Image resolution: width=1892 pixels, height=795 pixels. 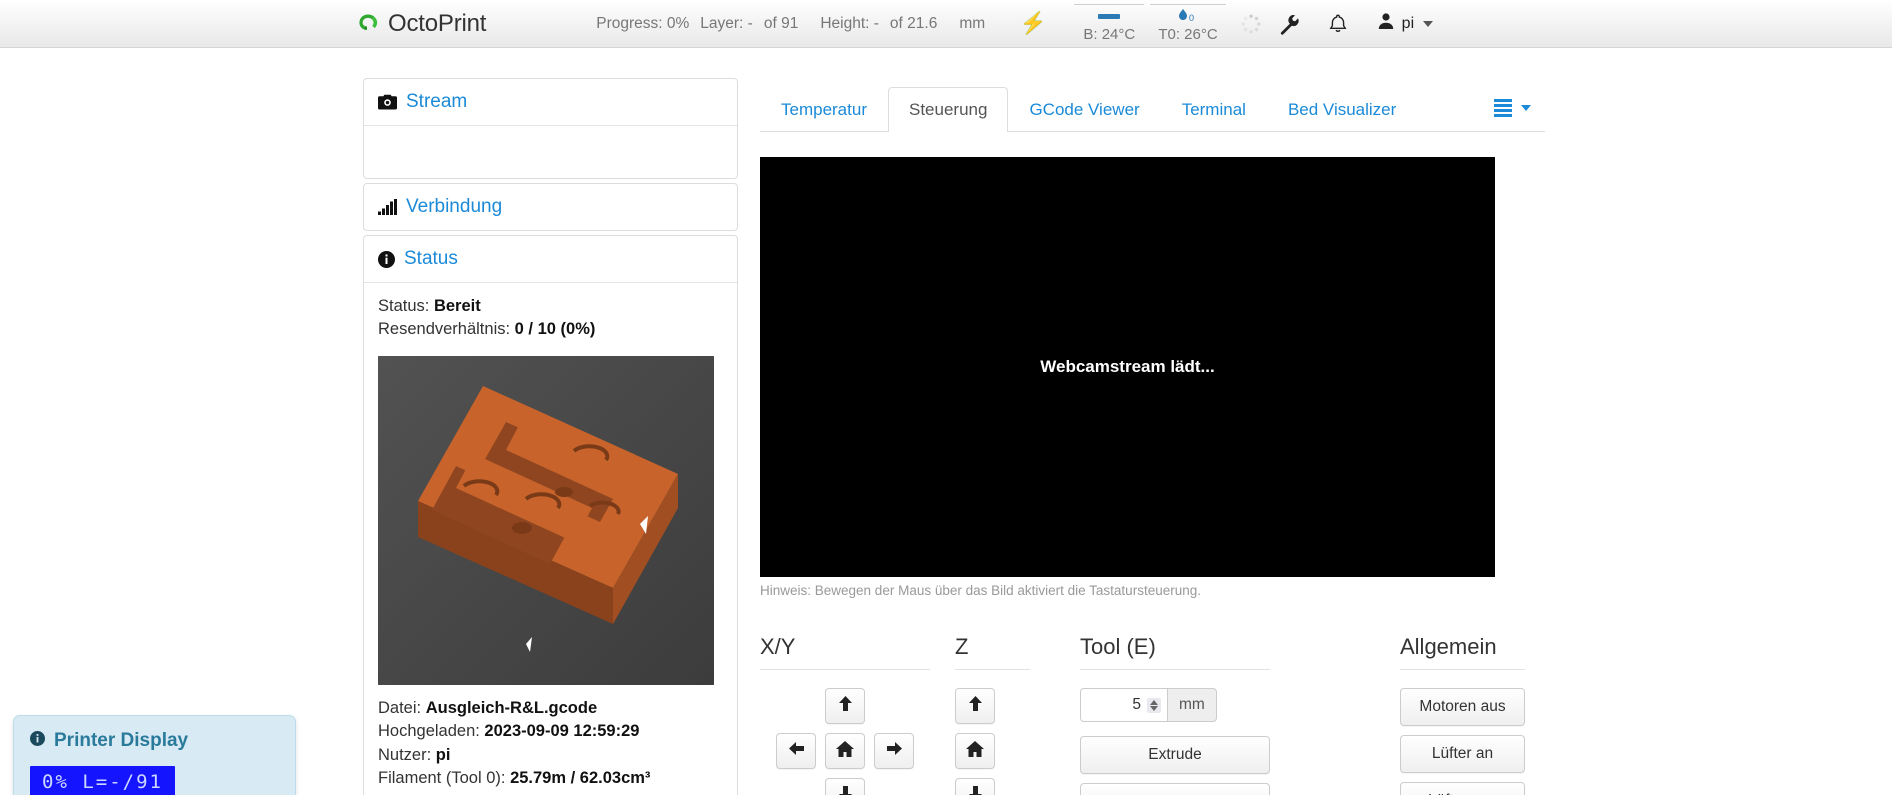 I want to click on z-row-down, so click(x=992, y=786).